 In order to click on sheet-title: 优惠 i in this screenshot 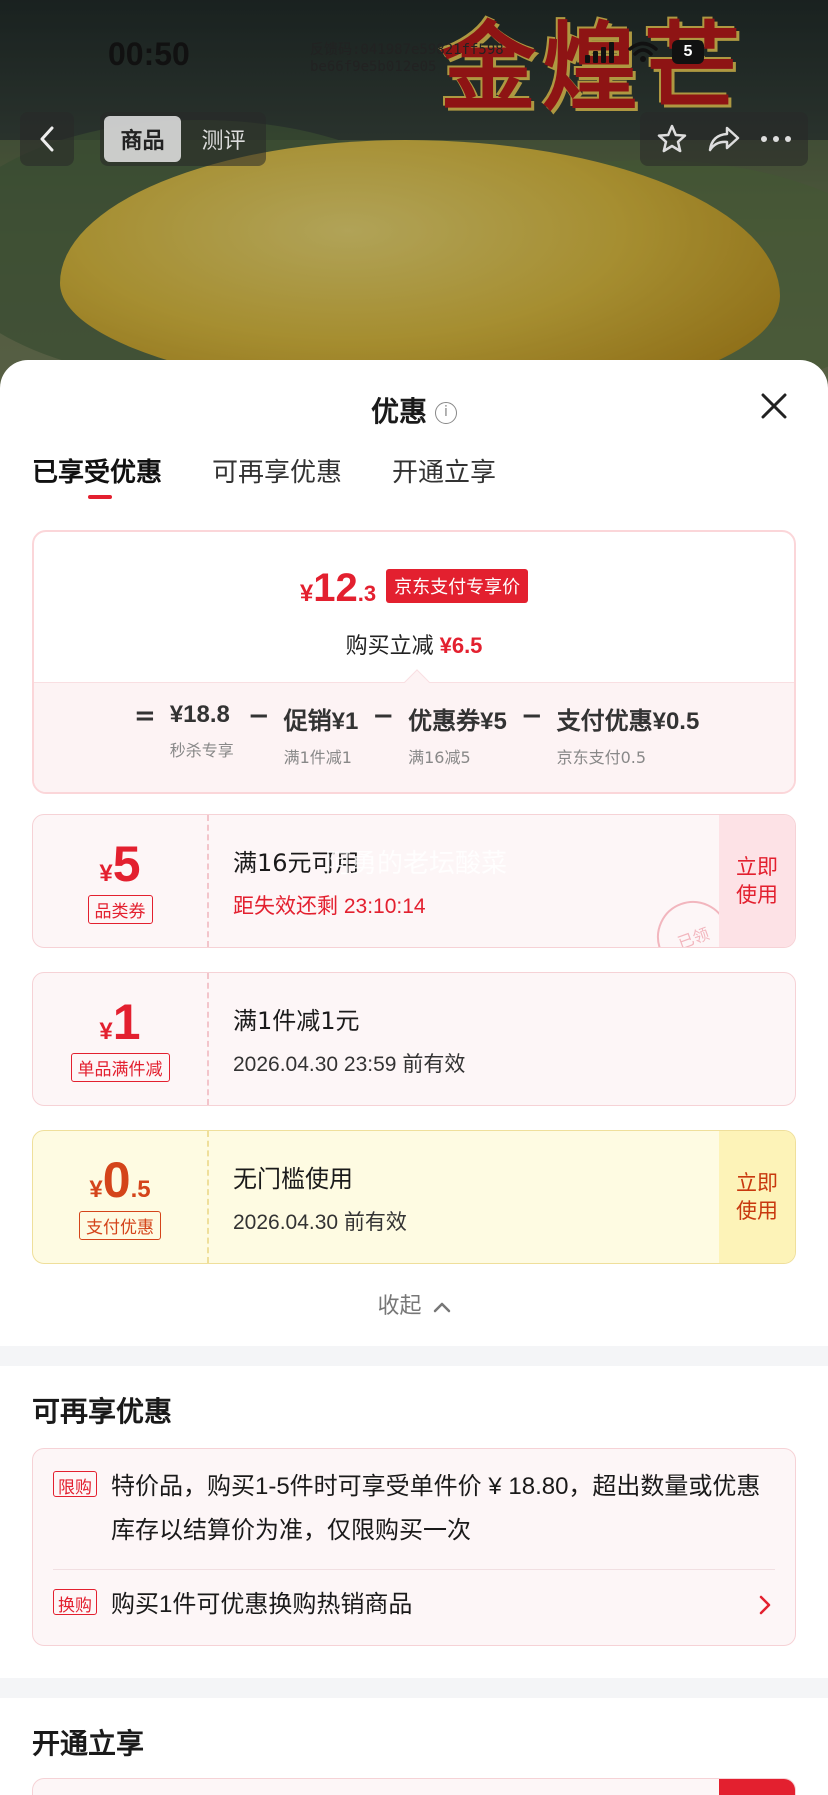, I will do `click(414, 410)`.